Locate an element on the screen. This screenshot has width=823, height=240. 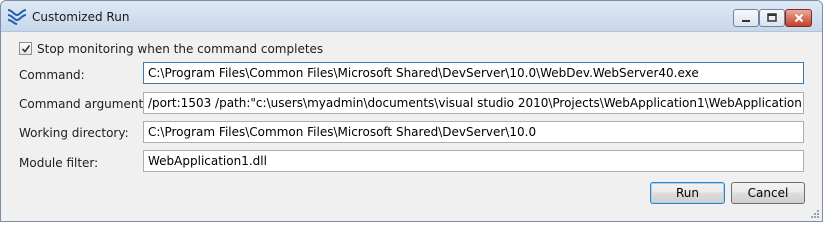
minimize-button is located at coordinates (746, 18).